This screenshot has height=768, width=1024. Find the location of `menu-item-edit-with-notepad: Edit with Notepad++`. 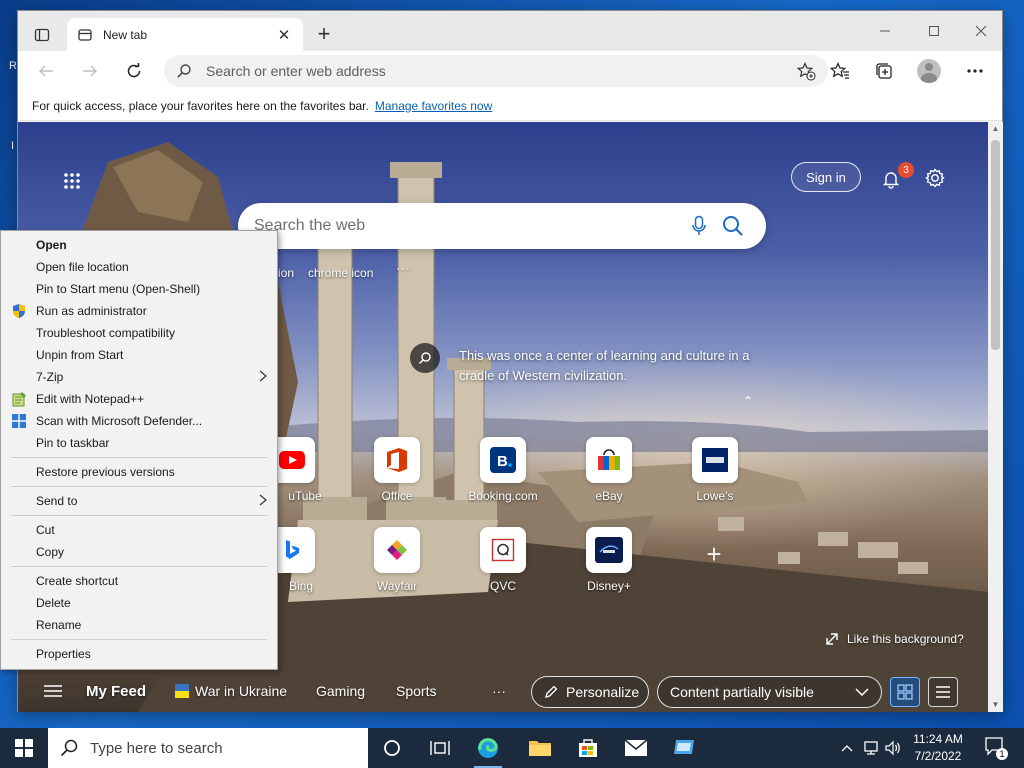

menu-item-edit-with-notepad: Edit with Notepad++ is located at coordinates (139, 399).